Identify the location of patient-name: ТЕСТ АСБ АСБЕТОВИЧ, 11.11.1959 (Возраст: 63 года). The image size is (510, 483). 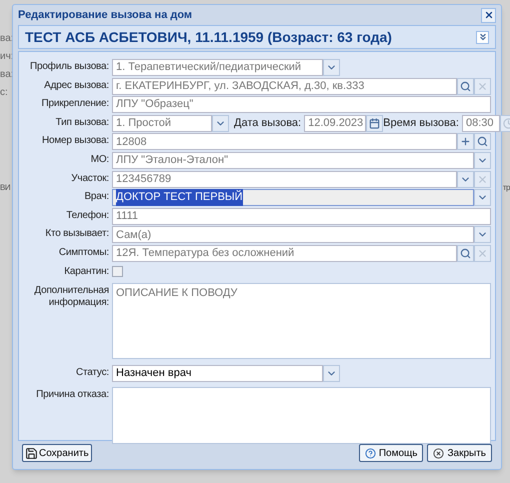
(209, 37).